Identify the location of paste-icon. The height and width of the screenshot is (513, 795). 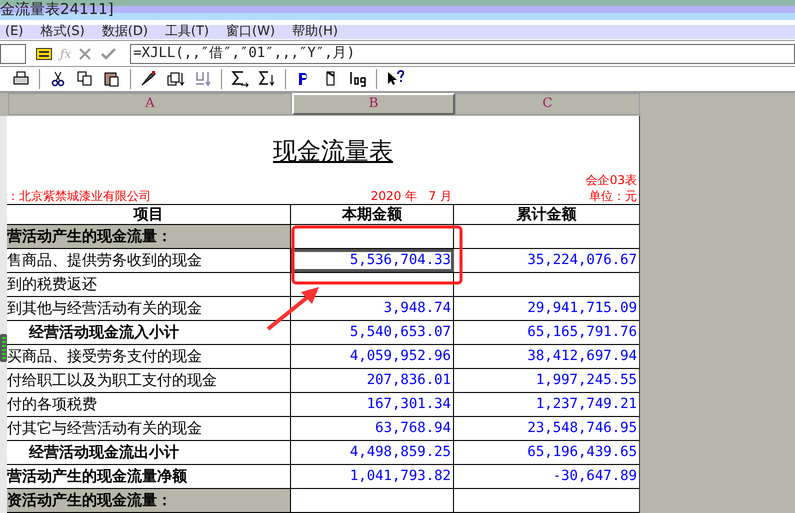
(112, 79).